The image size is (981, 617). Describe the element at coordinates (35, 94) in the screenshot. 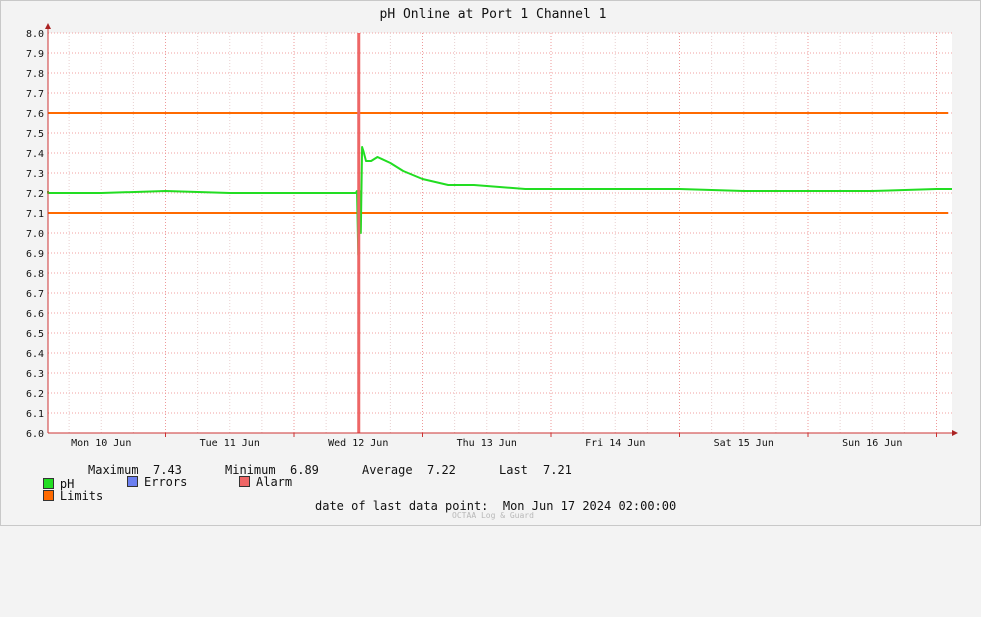

I see `y-tick-label: 7.7` at that location.